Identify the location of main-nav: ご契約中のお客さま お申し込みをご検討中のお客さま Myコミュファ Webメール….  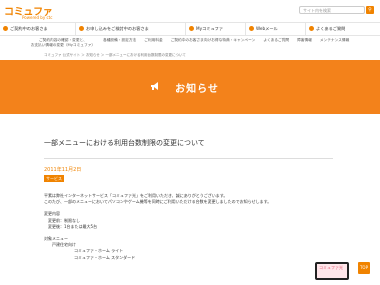
(190, 29).